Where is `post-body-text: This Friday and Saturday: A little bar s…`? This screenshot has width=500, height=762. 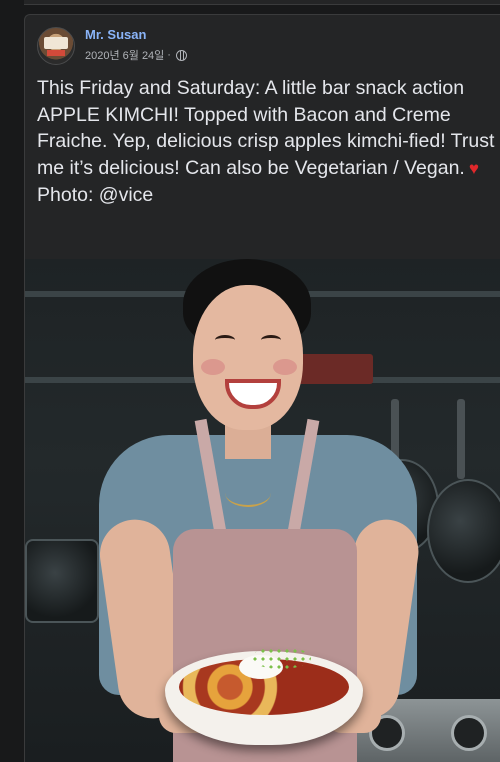
post-body-text: This Friday and Saturday: A little bar s… is located at coordinates (266, 128).